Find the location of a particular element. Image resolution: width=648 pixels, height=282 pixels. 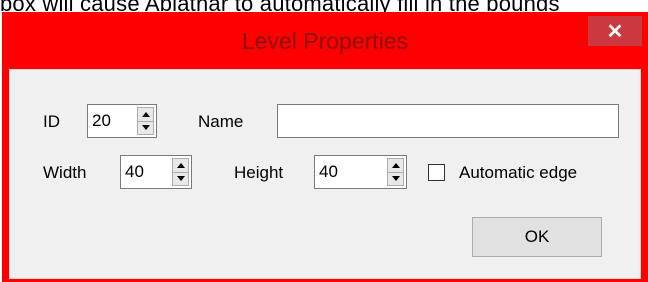

height-spinner is located at coordinates (395, 172).